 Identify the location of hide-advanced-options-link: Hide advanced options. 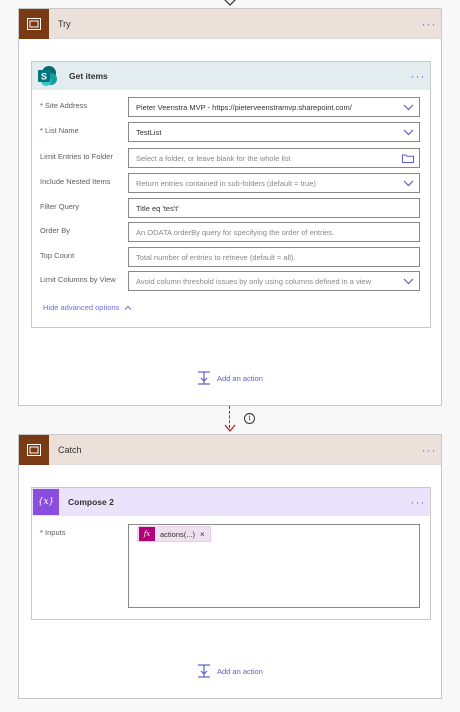
(87, 307).